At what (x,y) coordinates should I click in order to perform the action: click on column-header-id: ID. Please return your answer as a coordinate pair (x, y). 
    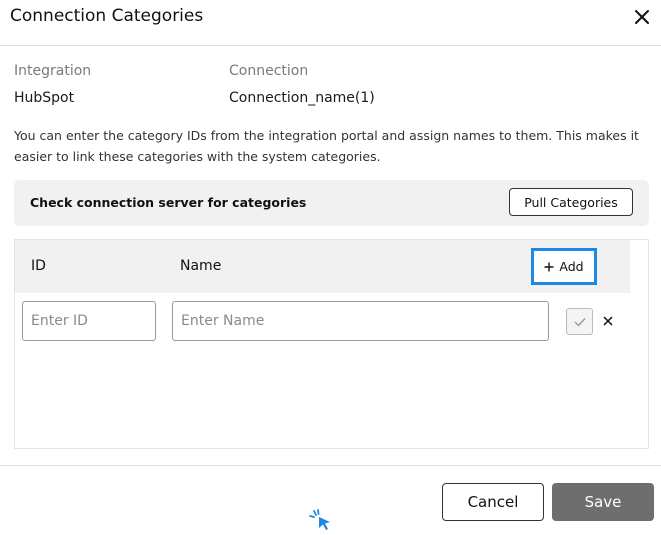
    Looking at the image, I should click on (38, 266).